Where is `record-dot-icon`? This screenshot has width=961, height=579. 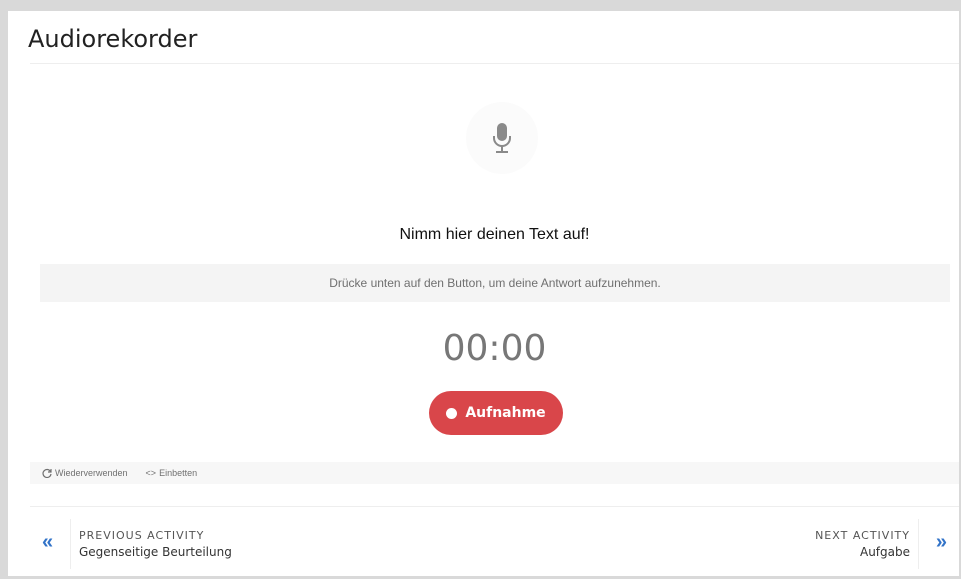
record-dot-icon is located at coordinates (452, 413).